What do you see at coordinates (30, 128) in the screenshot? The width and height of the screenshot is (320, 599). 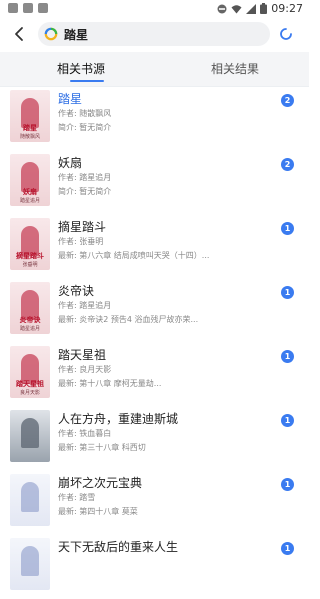 I see `cover-title: 踏星` at bounding box center [30, 128].